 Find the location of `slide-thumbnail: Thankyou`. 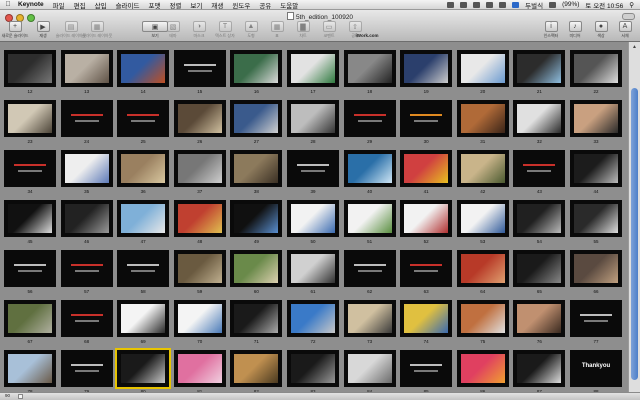

slide-thumbnail: Thankyou is located at coordinates (596, 368).